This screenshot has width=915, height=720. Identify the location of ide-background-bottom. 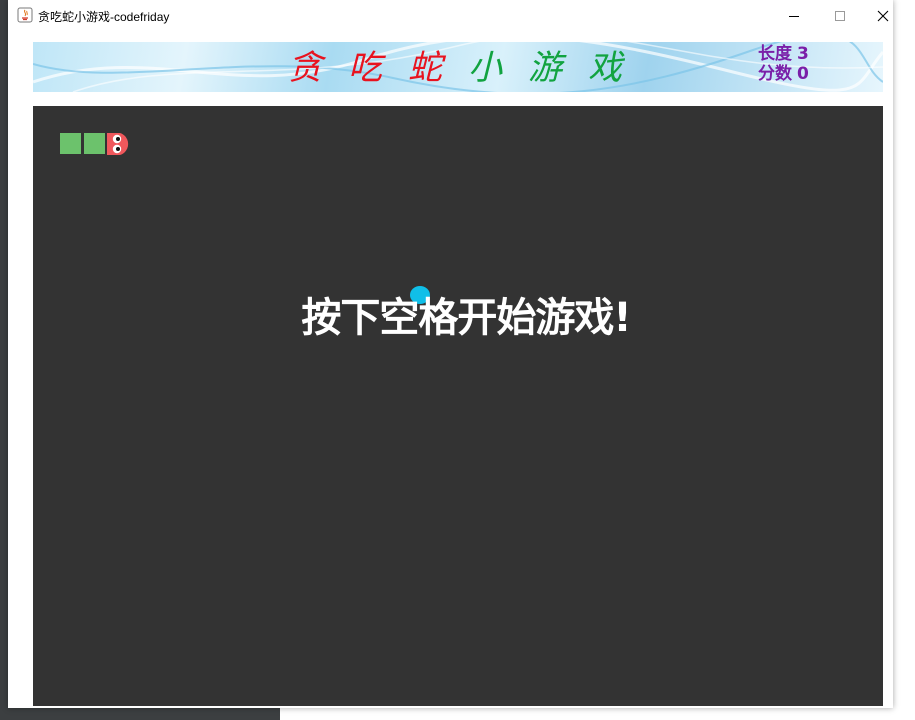
(457, 714).